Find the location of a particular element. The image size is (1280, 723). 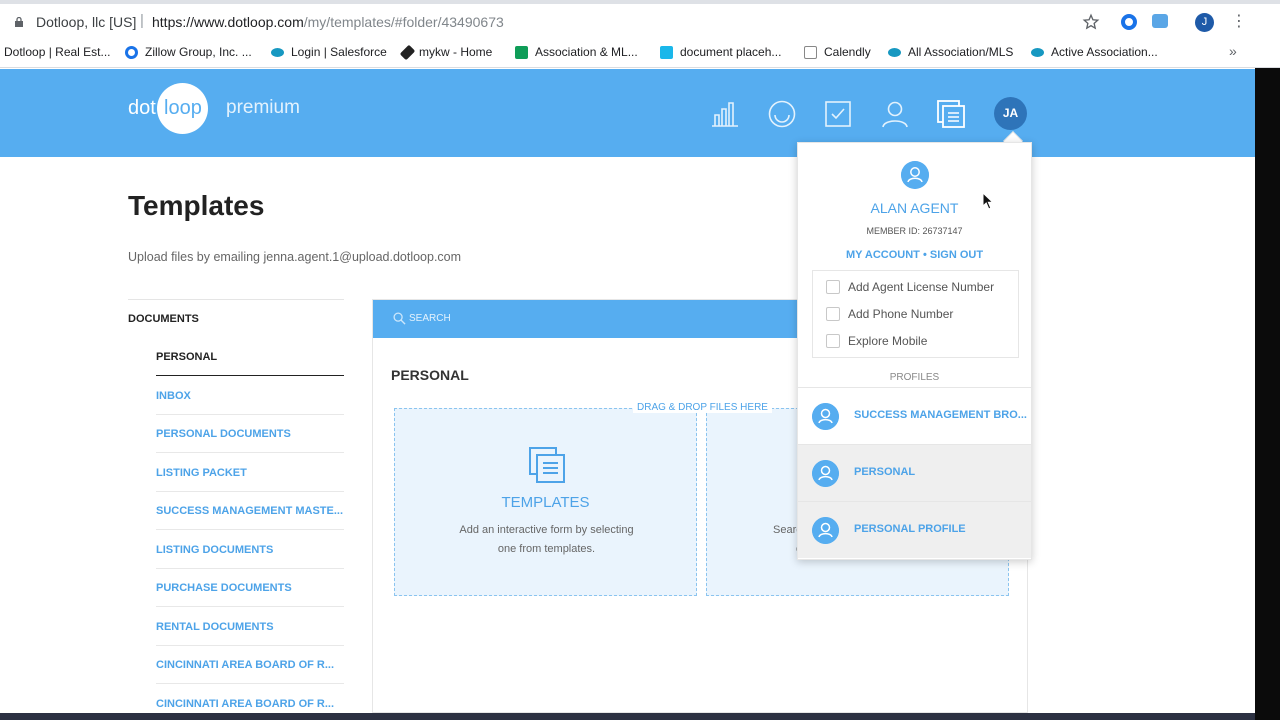

bookmark-item: mykw - Home is located at coordinates (446, 52).